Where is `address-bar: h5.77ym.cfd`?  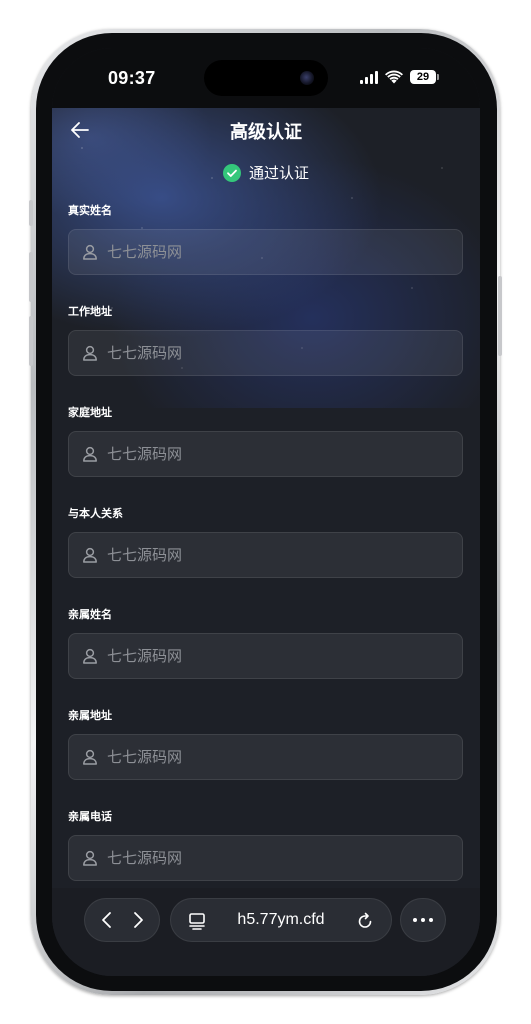
address-bar: h5.77ym.cfd is located at coordinates (281, 920).